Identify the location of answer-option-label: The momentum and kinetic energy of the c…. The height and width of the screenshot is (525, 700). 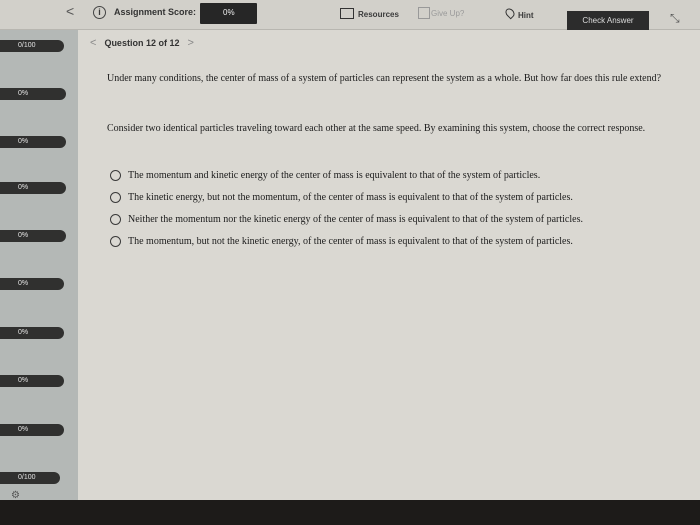
(334, 175).